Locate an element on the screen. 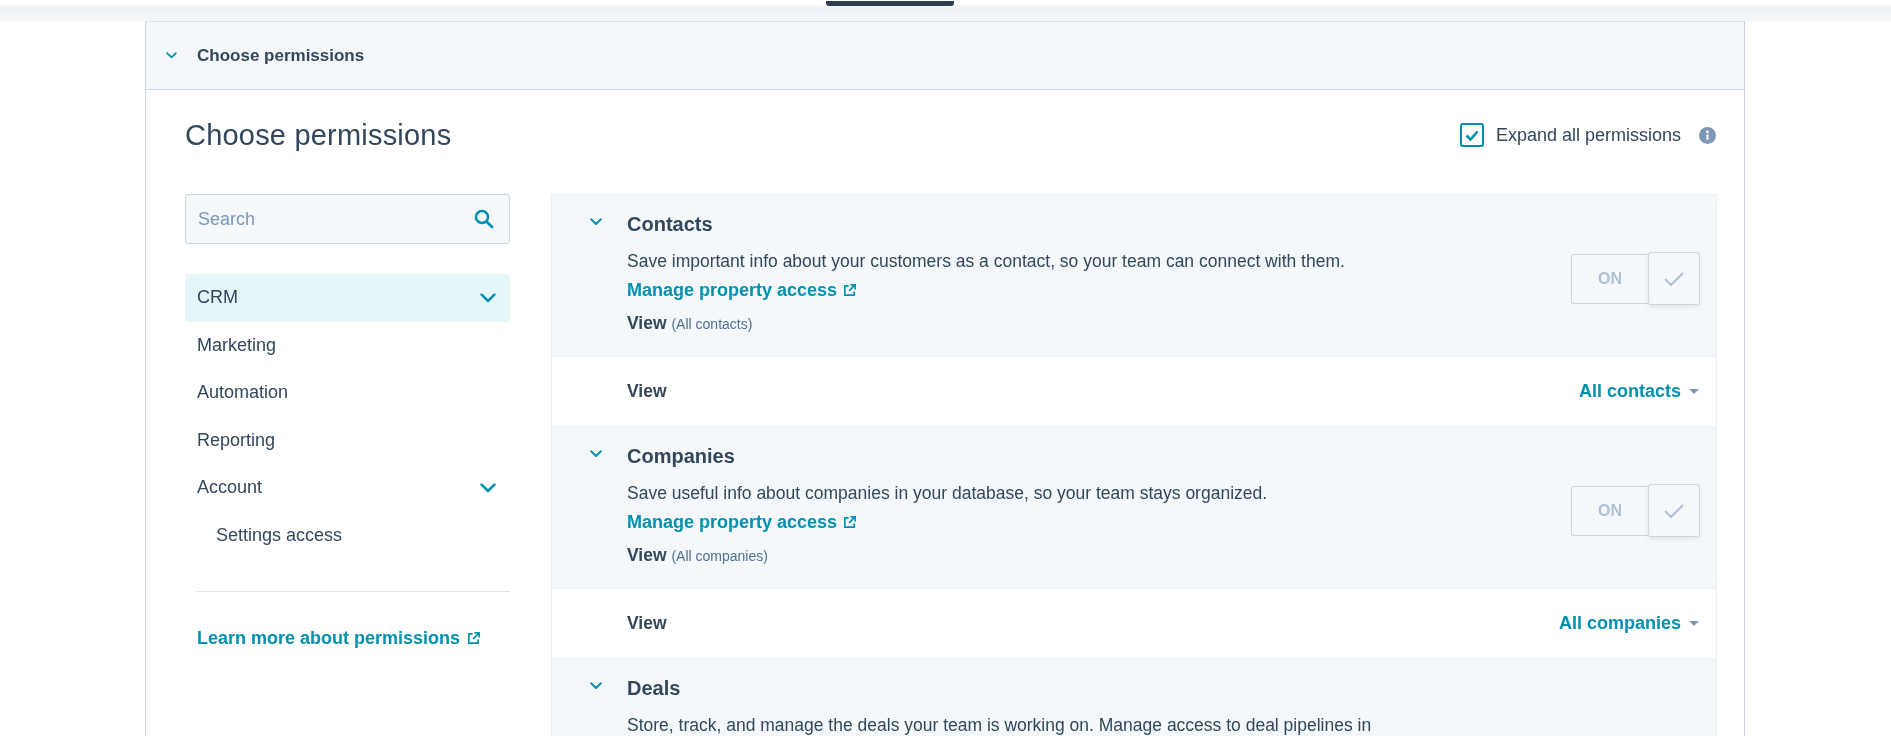 The height and width of the screenshot is (736, 1891). drag-handle is located at coordinates (890, 3).